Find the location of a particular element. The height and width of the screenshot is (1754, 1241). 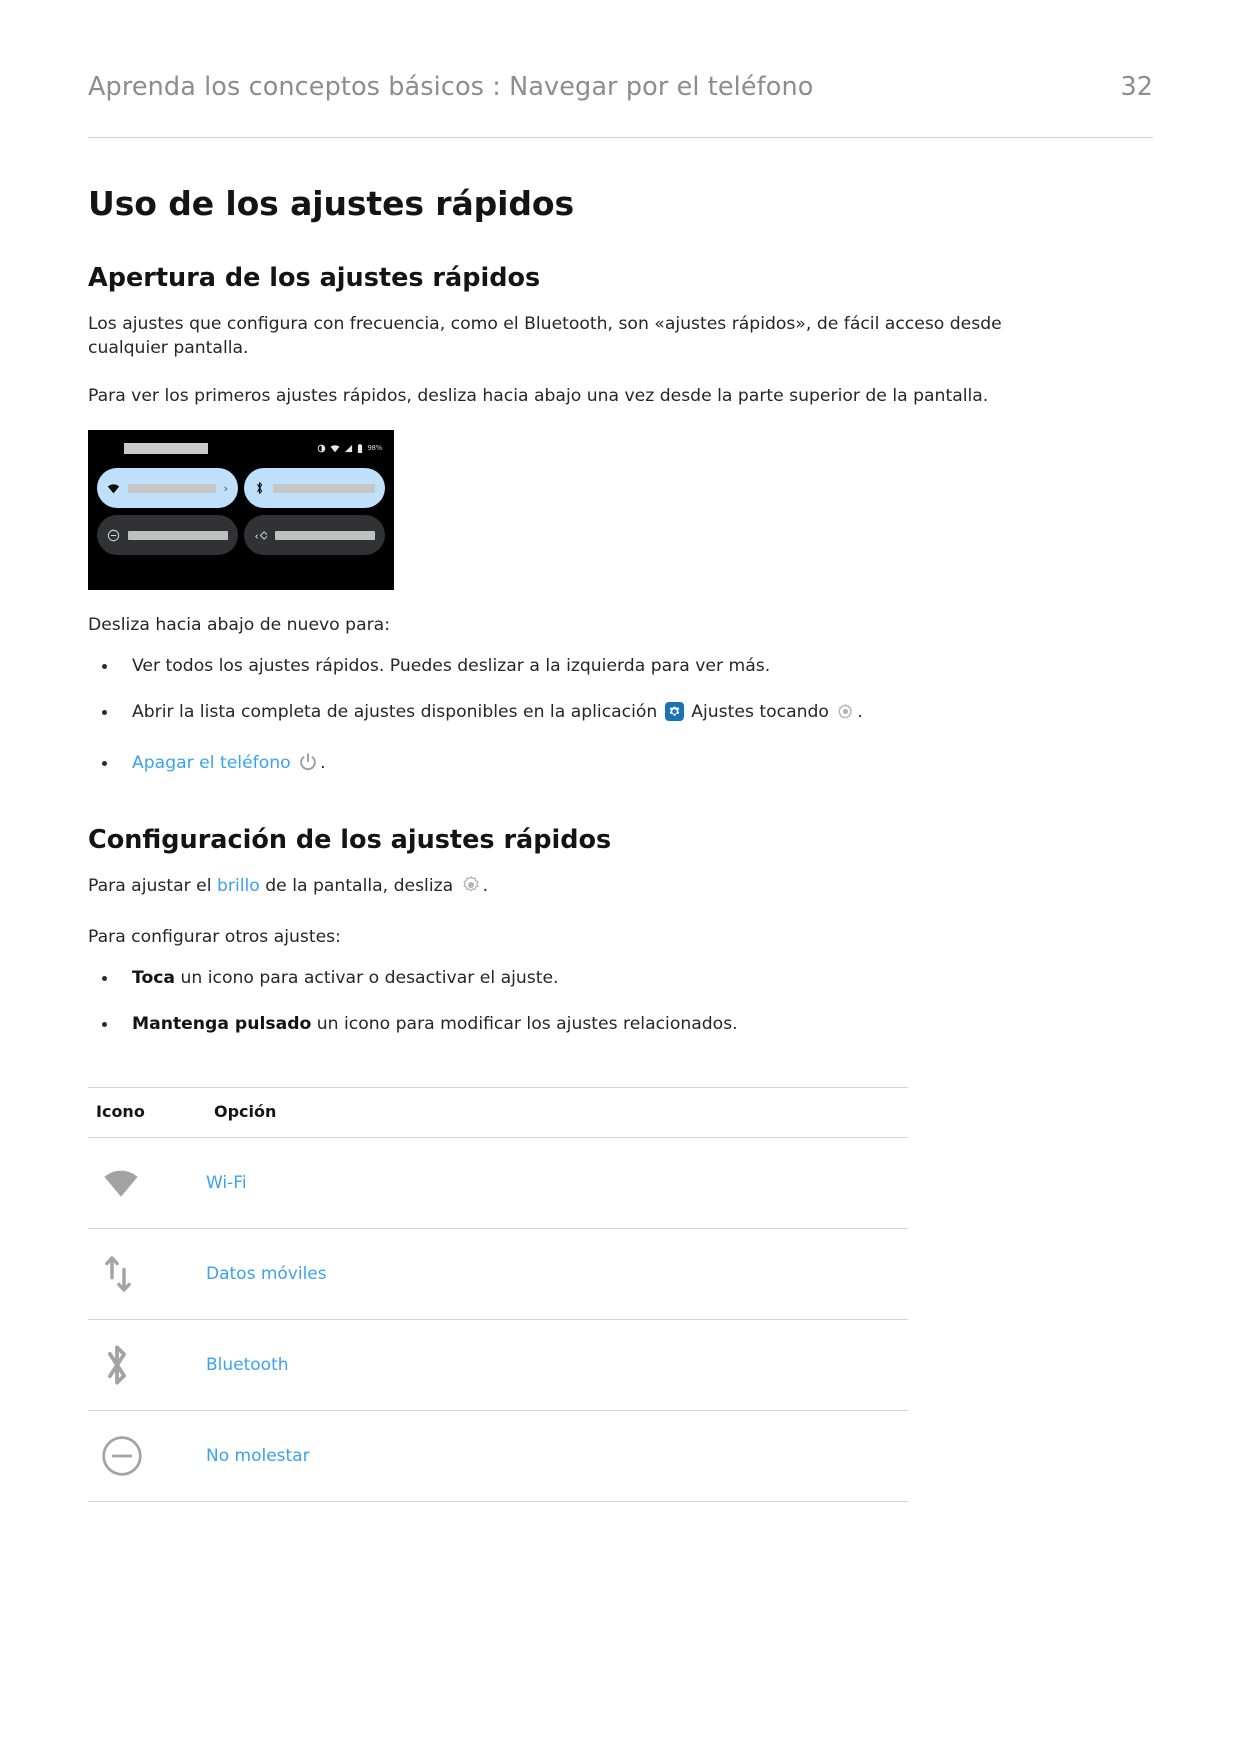

power-off-link: Apagar el teléfono is located at coordinates (211, 763).